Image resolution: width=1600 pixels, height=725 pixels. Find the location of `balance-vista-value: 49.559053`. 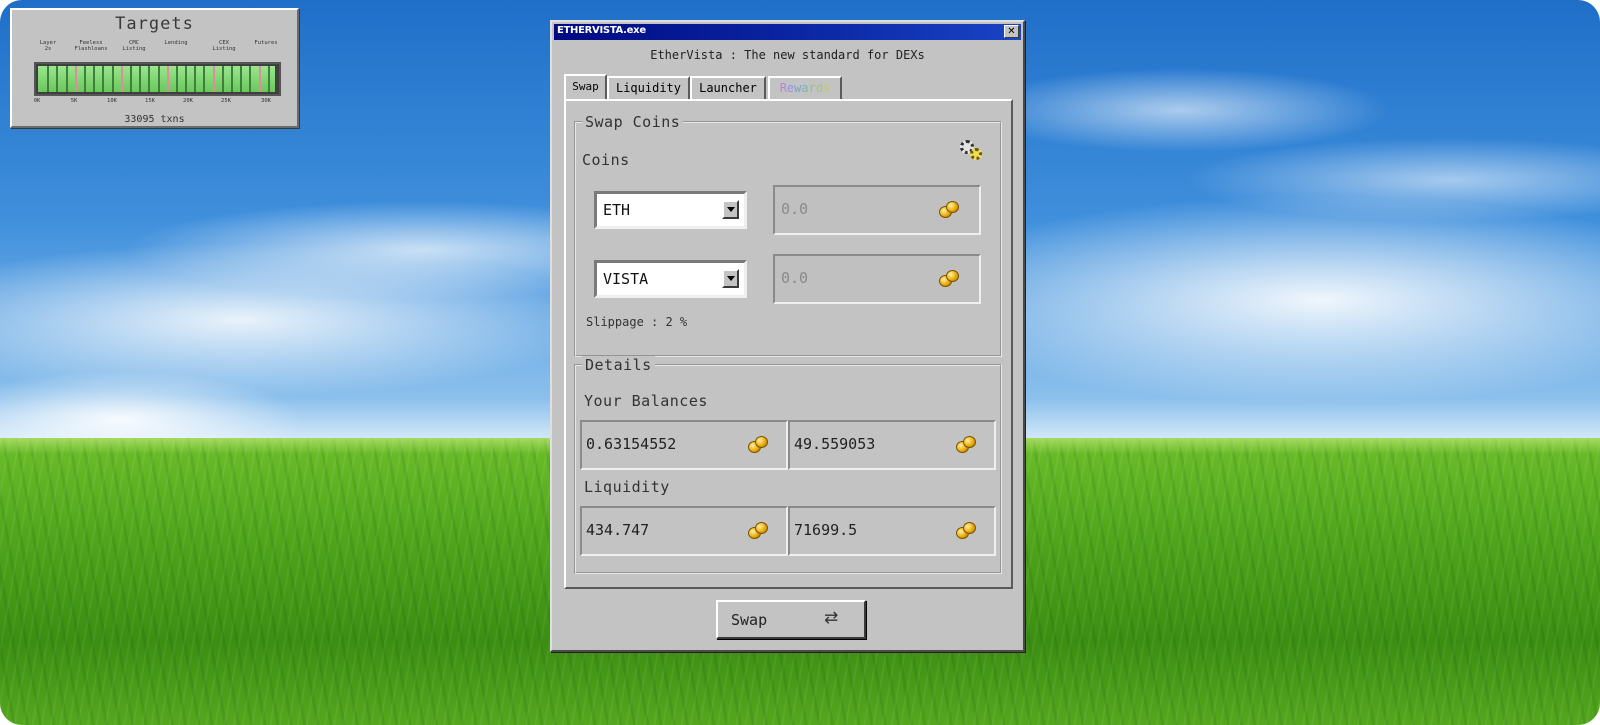

balance-vista-value: 49.559053 is located at coordinates (835, 444).